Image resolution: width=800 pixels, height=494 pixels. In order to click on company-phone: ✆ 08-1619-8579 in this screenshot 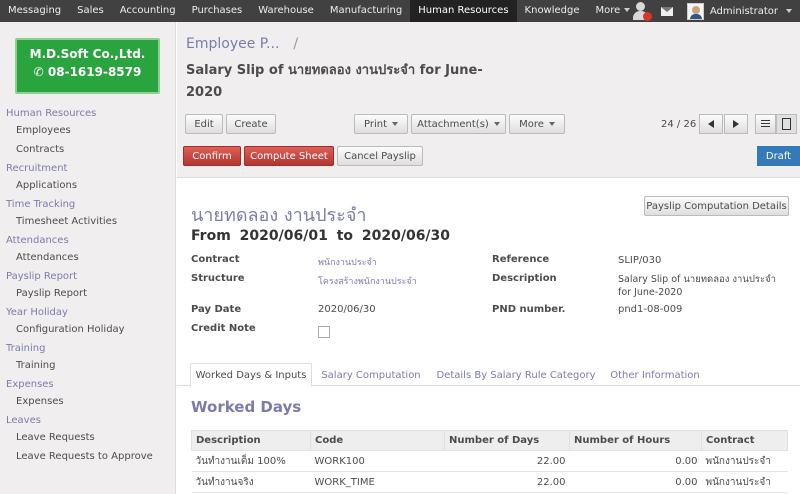, I will do `click(87, 72)`.